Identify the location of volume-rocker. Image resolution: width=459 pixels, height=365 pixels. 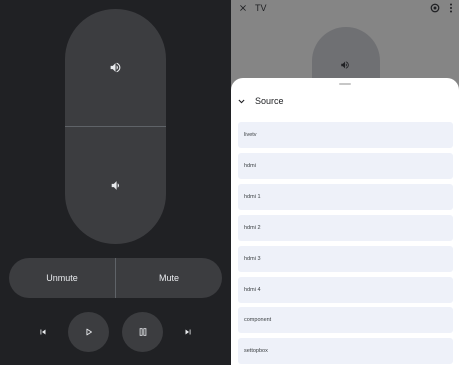
(115, 126).